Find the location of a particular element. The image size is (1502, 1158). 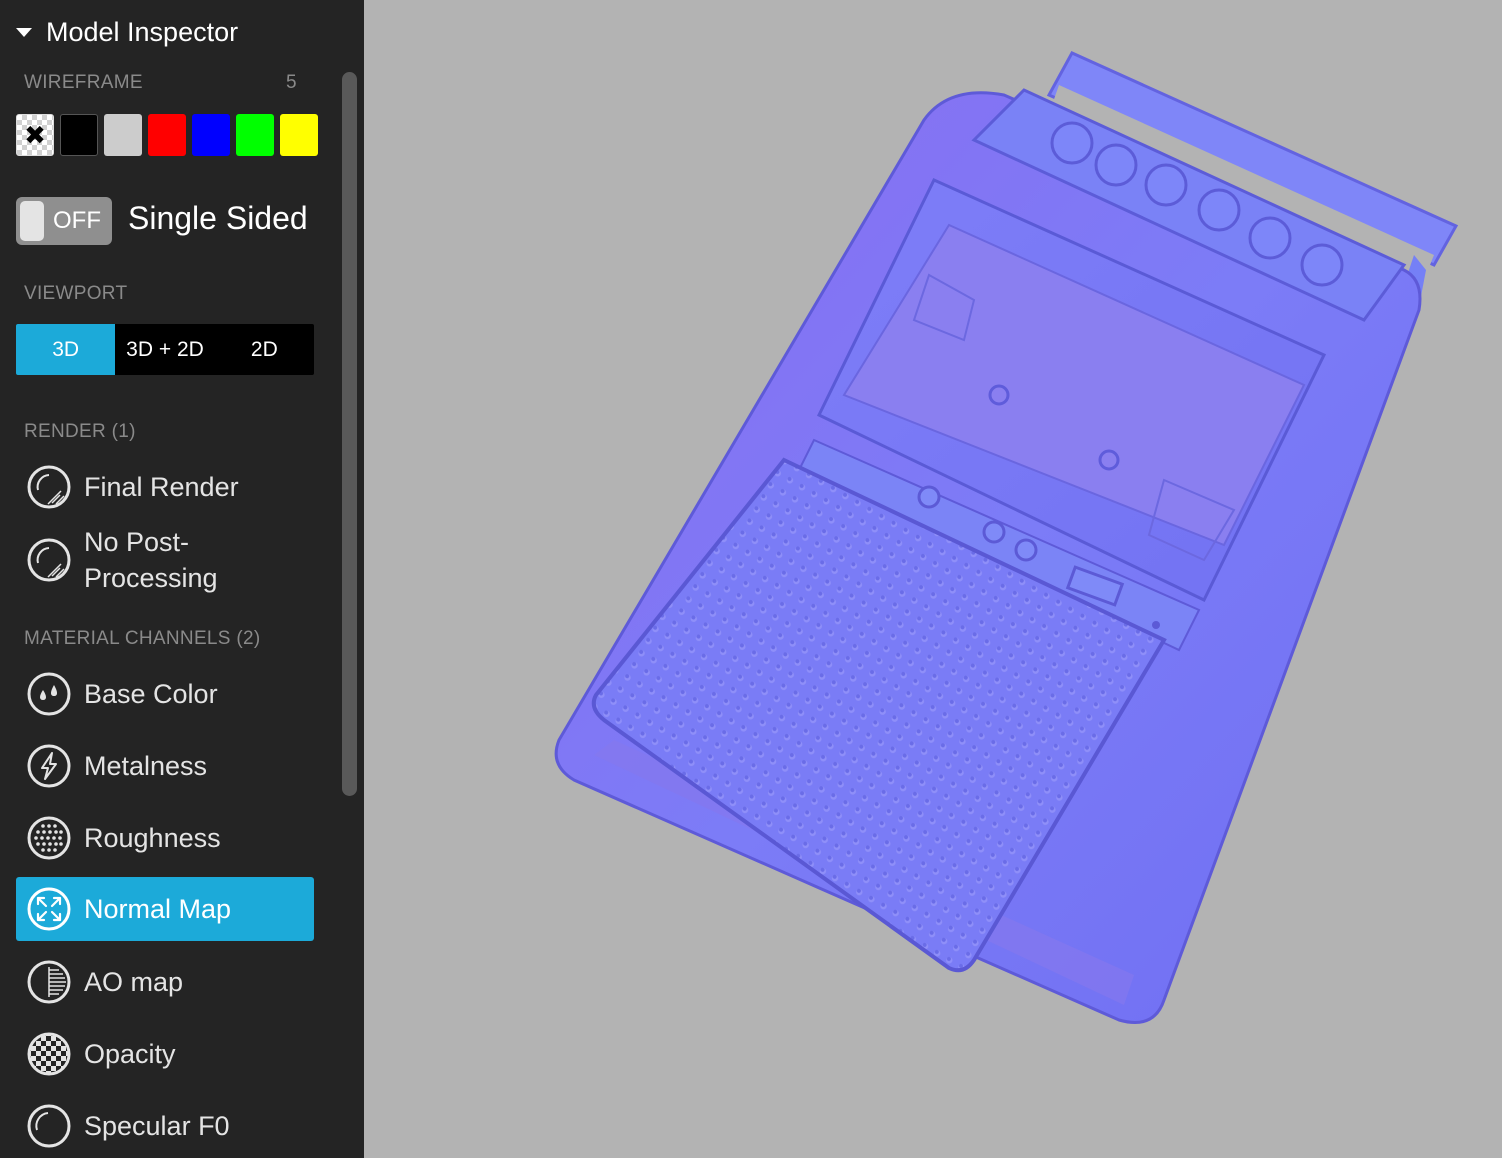

viewport-3d-option: 3D is located at coordinates (66, 349).